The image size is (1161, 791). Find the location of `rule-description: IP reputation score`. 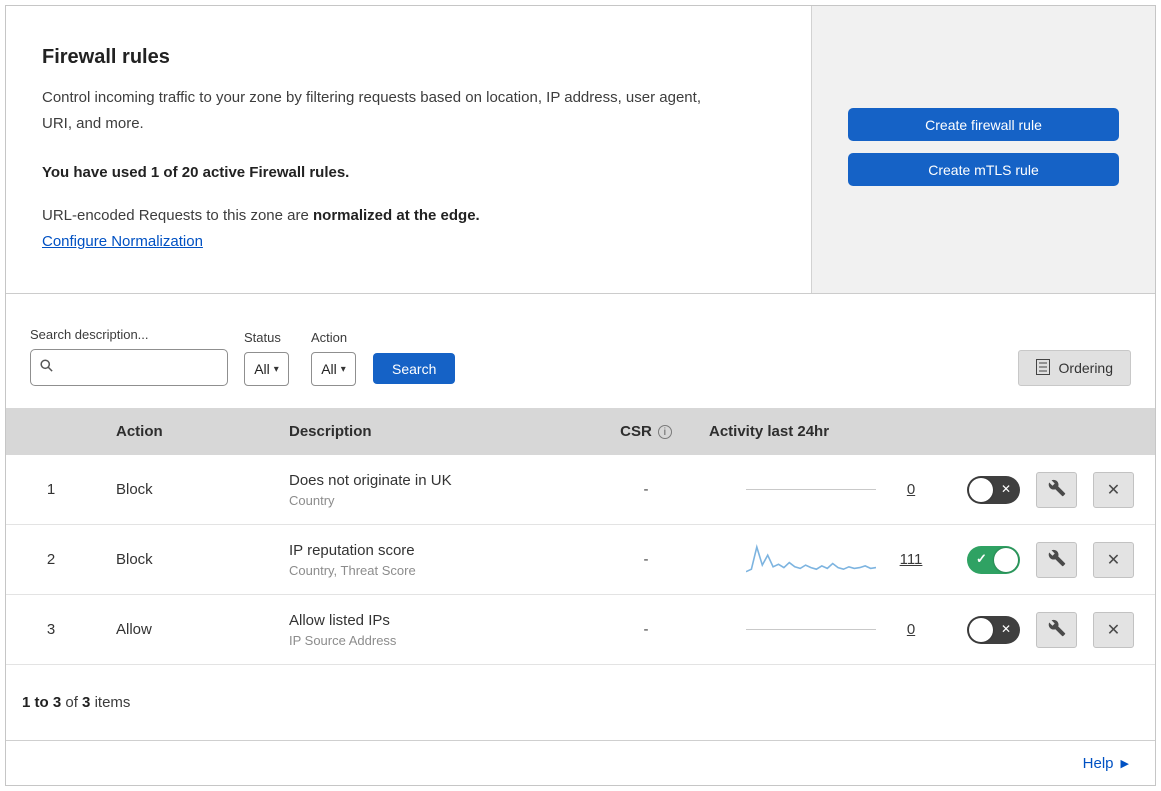

rule-description: IP reputation score is located at coordinates (352, 550).